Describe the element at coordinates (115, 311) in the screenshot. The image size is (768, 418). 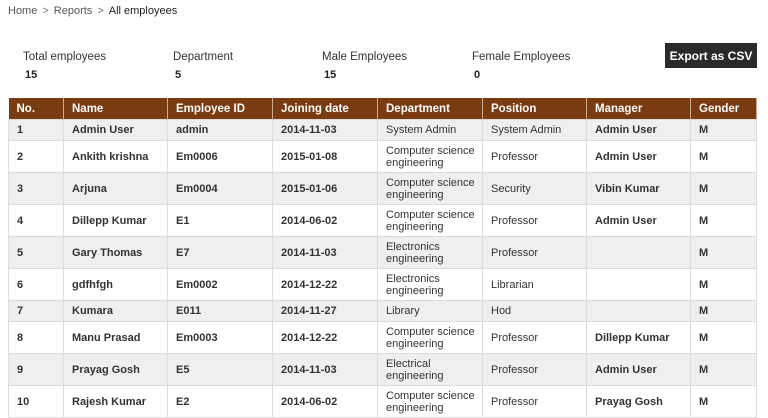
I see `cell-name: Kumara` at that location.